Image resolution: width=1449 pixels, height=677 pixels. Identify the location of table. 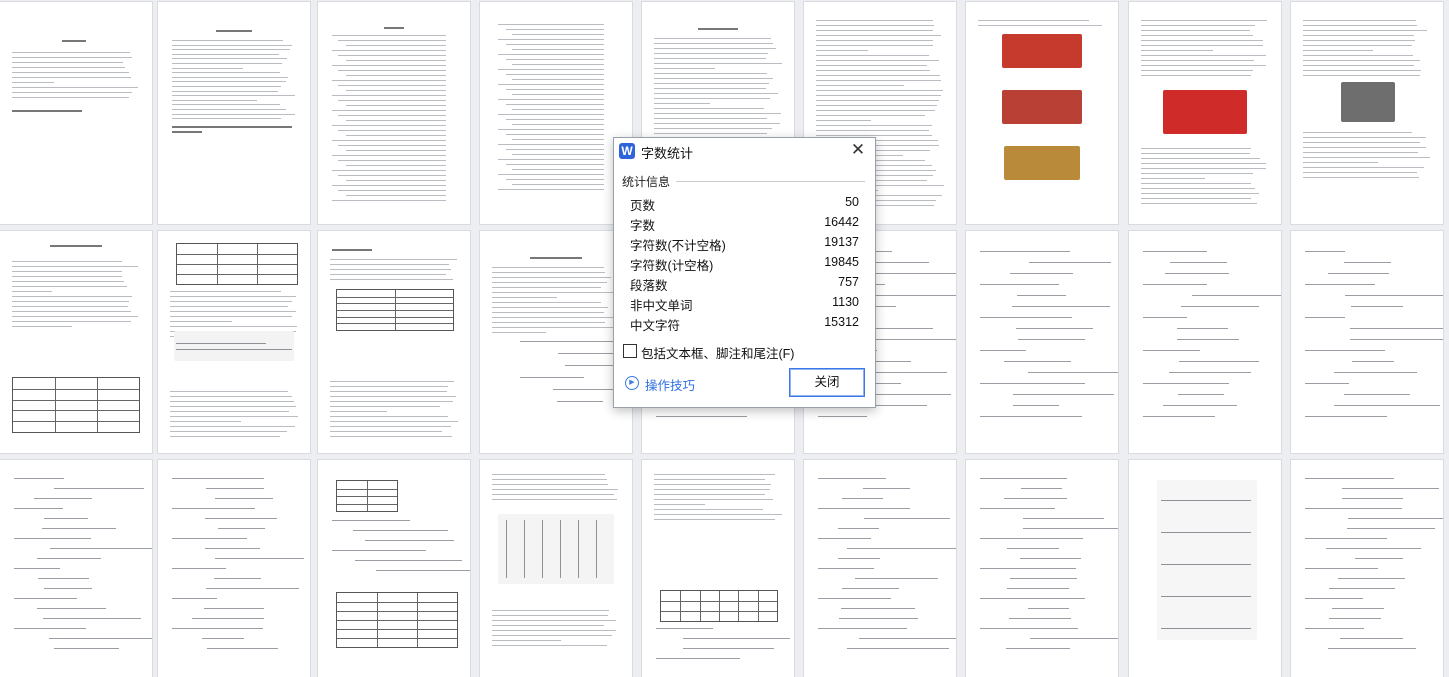
(719, 606).